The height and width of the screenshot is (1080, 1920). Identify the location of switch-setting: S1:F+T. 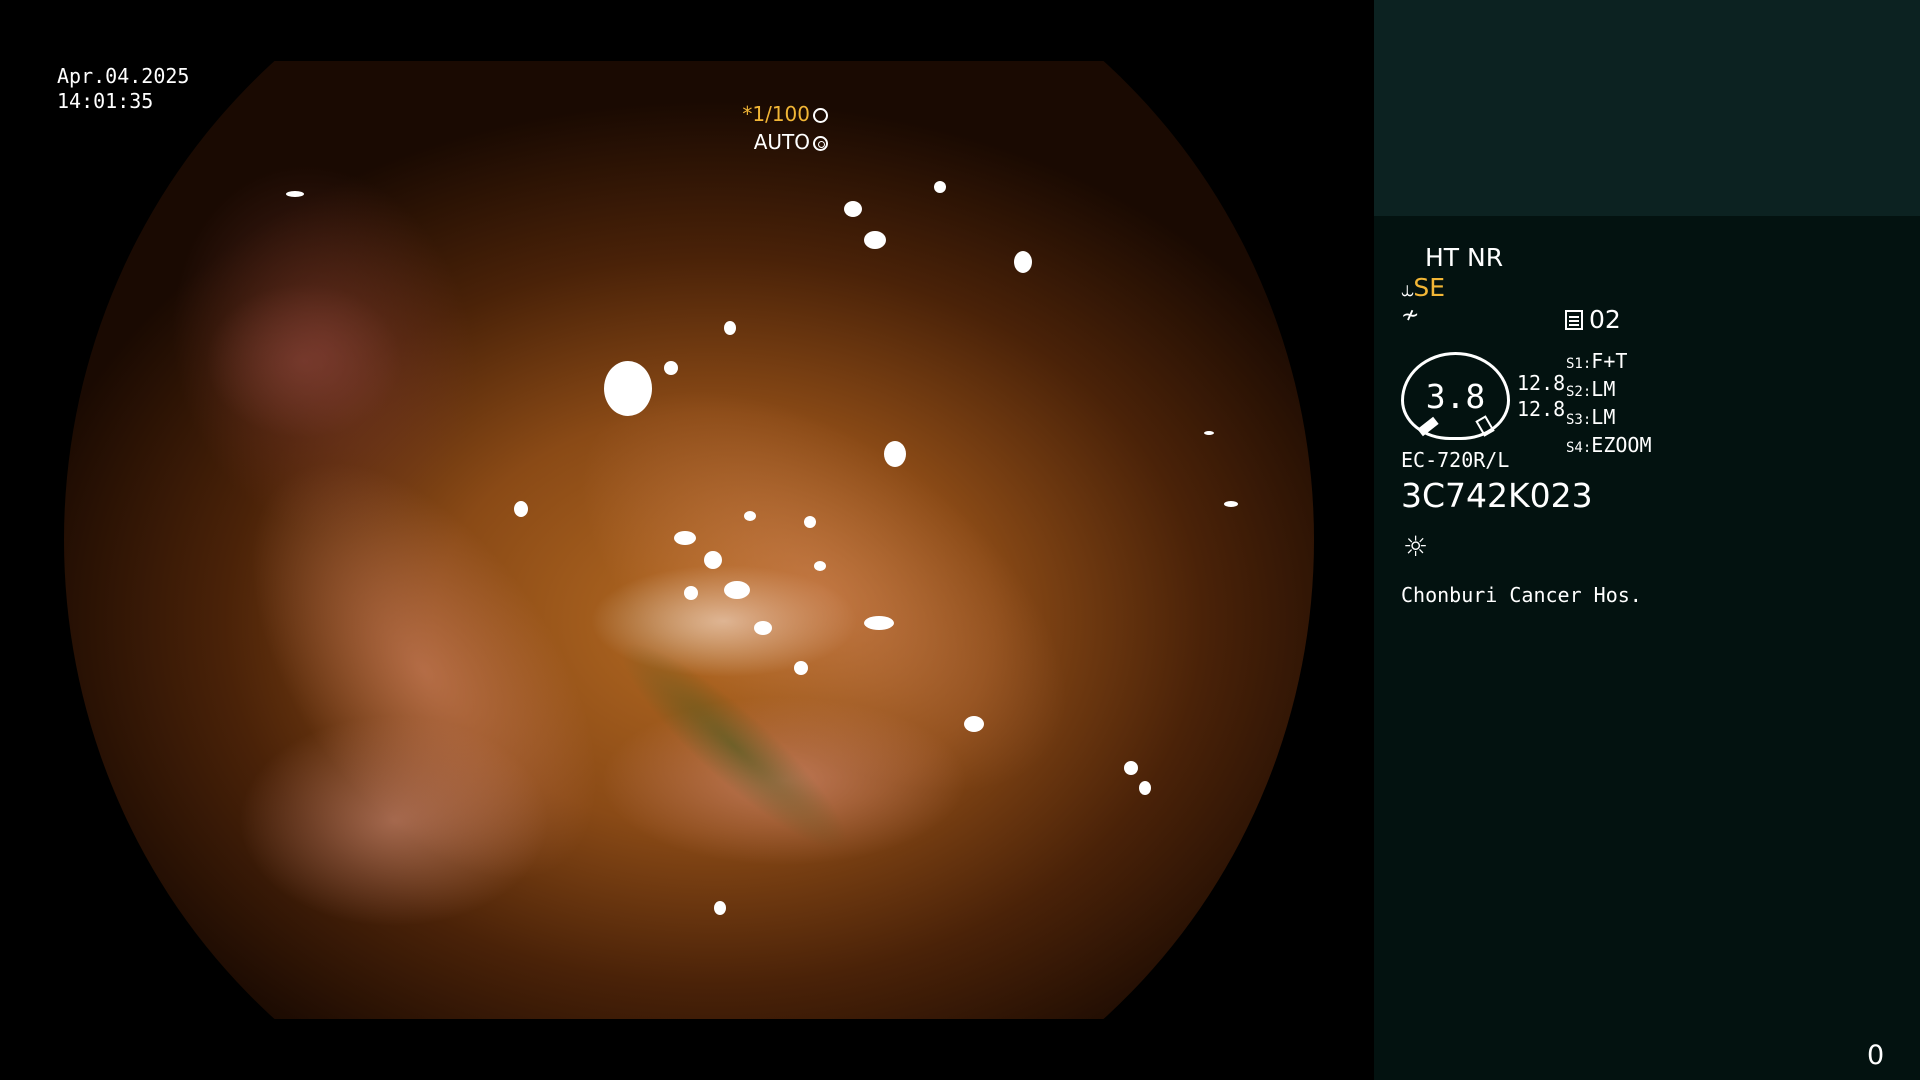
(1609, 363).